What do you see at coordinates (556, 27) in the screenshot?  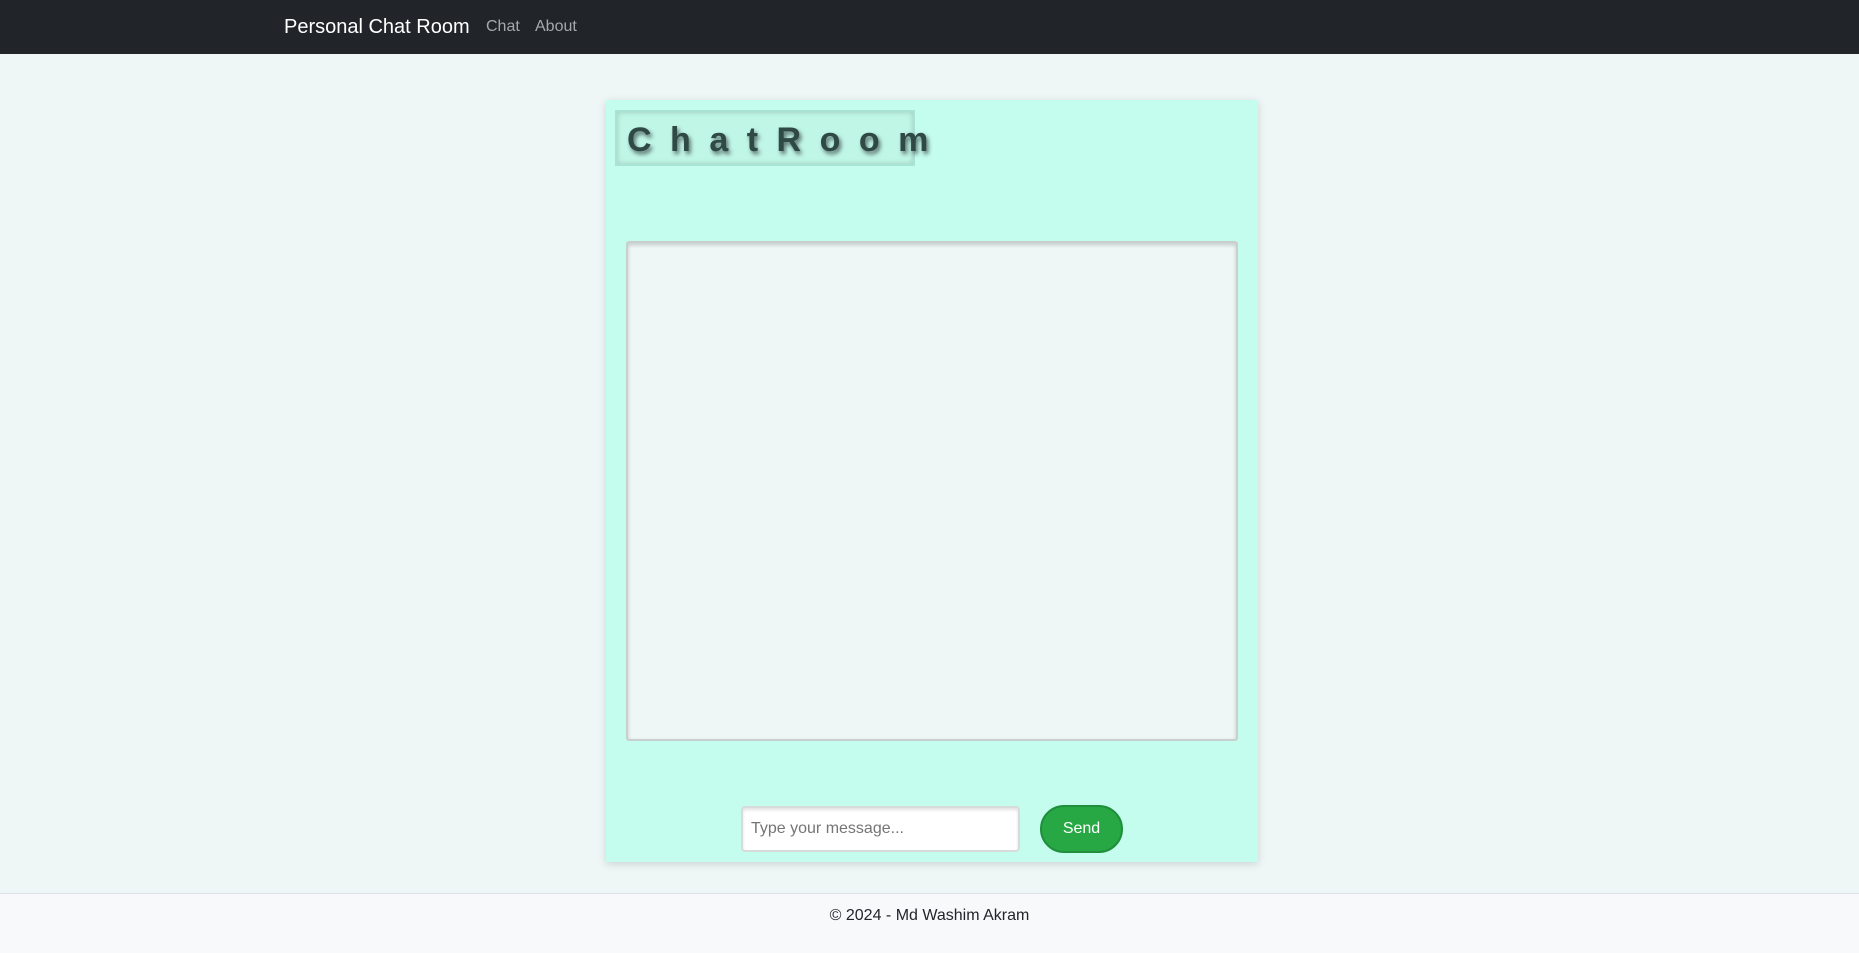 I see `nav-link-about: About` at bounding box center [556, 27].